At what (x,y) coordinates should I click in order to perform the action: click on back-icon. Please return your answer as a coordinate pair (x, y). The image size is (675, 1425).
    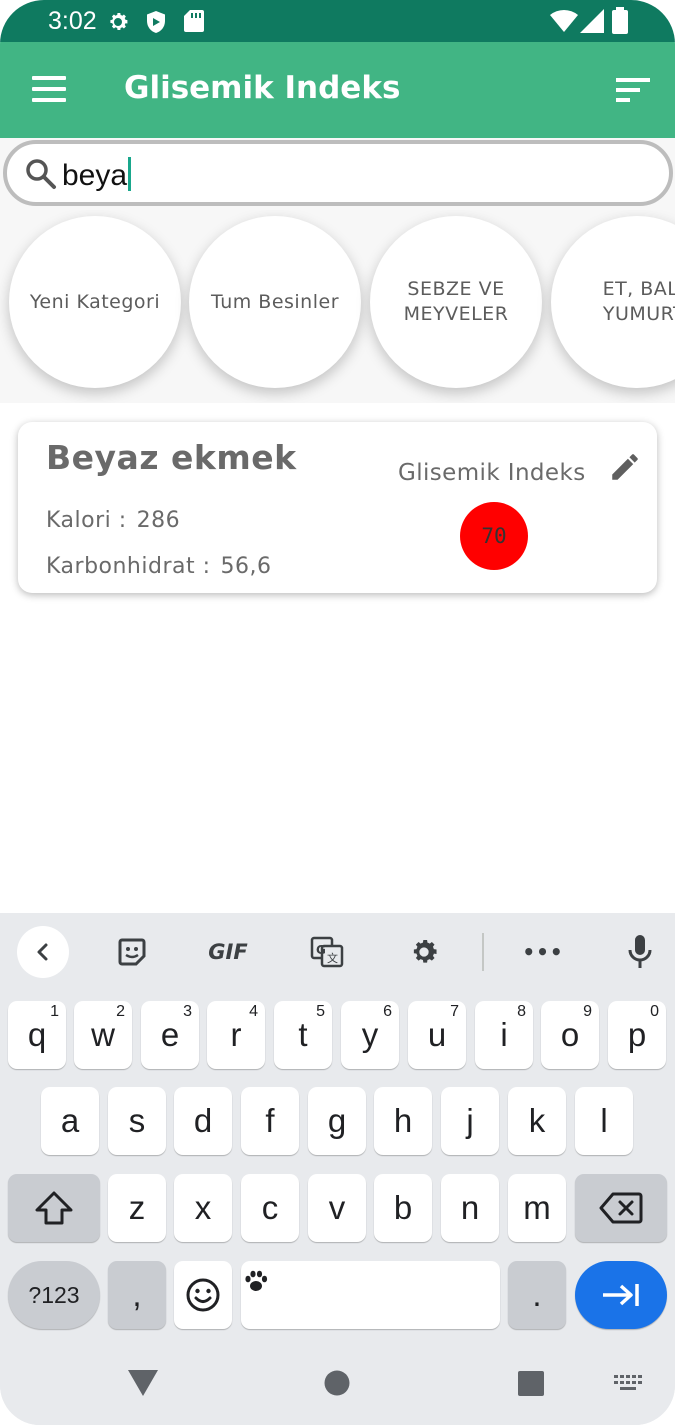
    Looking at the image, I should click on (43, 952).